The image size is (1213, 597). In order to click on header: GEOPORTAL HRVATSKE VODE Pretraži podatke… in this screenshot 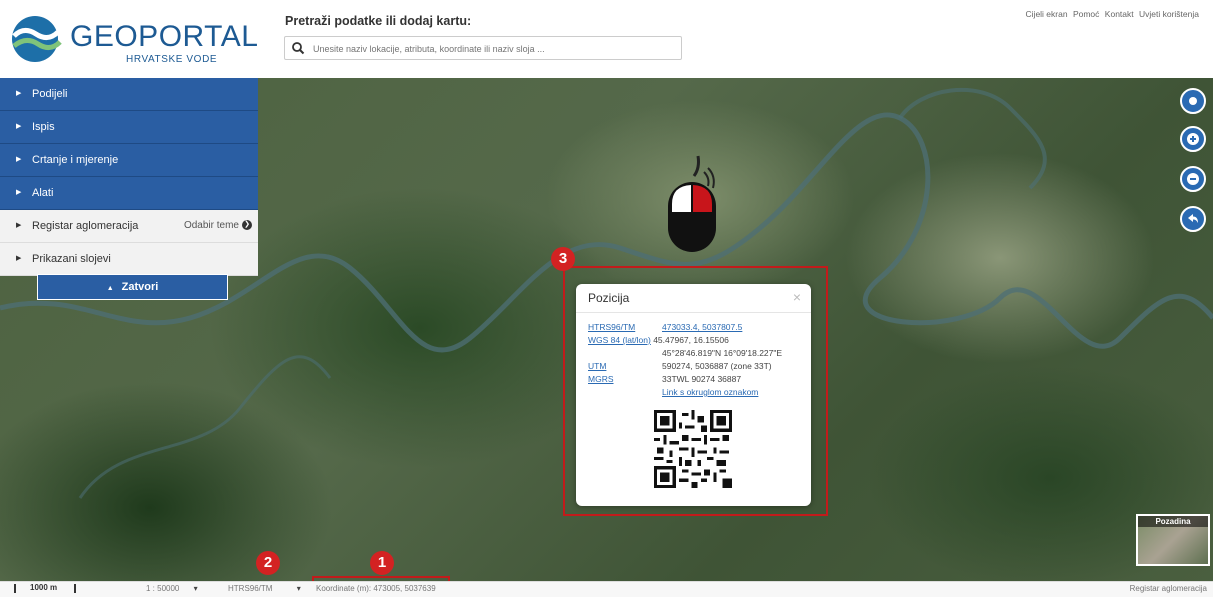, I will do `click(606, 39)`.